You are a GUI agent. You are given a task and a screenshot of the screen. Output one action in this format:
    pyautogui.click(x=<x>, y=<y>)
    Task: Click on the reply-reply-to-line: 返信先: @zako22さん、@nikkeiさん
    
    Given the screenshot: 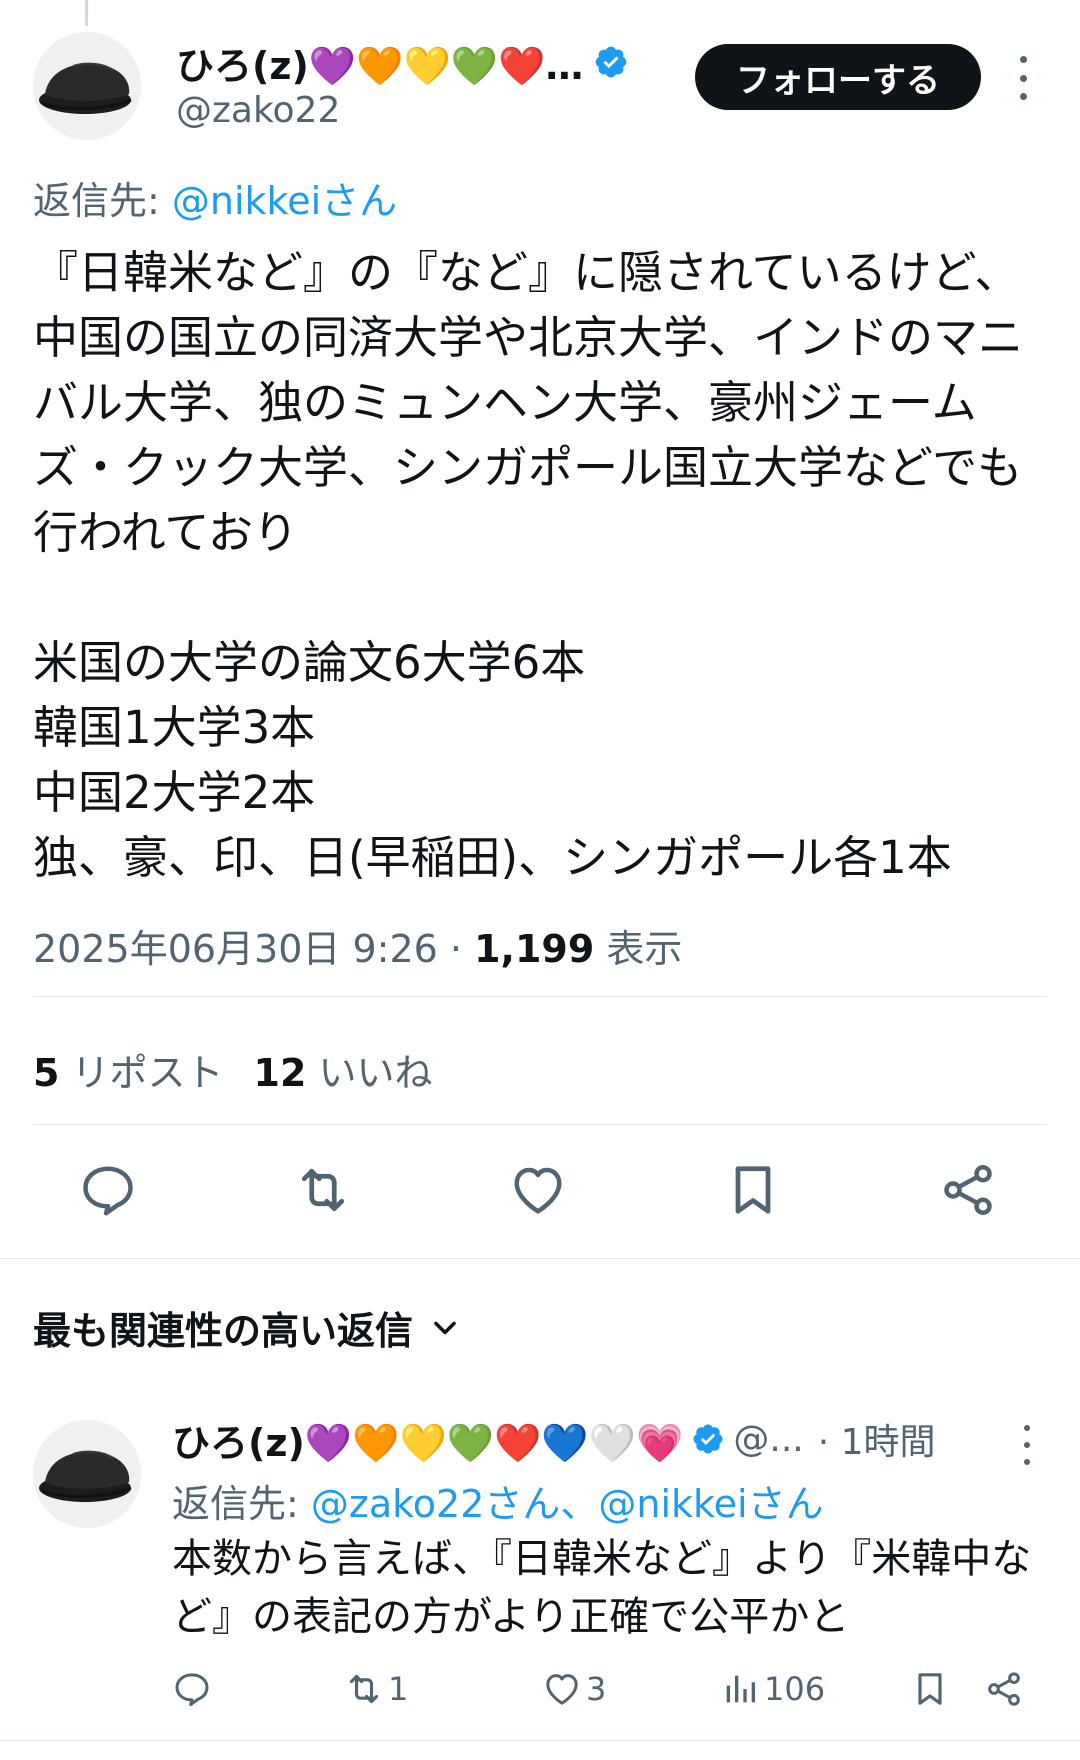 What is the action you would take?
    pyautogui.click(x=498, y=1500)
    